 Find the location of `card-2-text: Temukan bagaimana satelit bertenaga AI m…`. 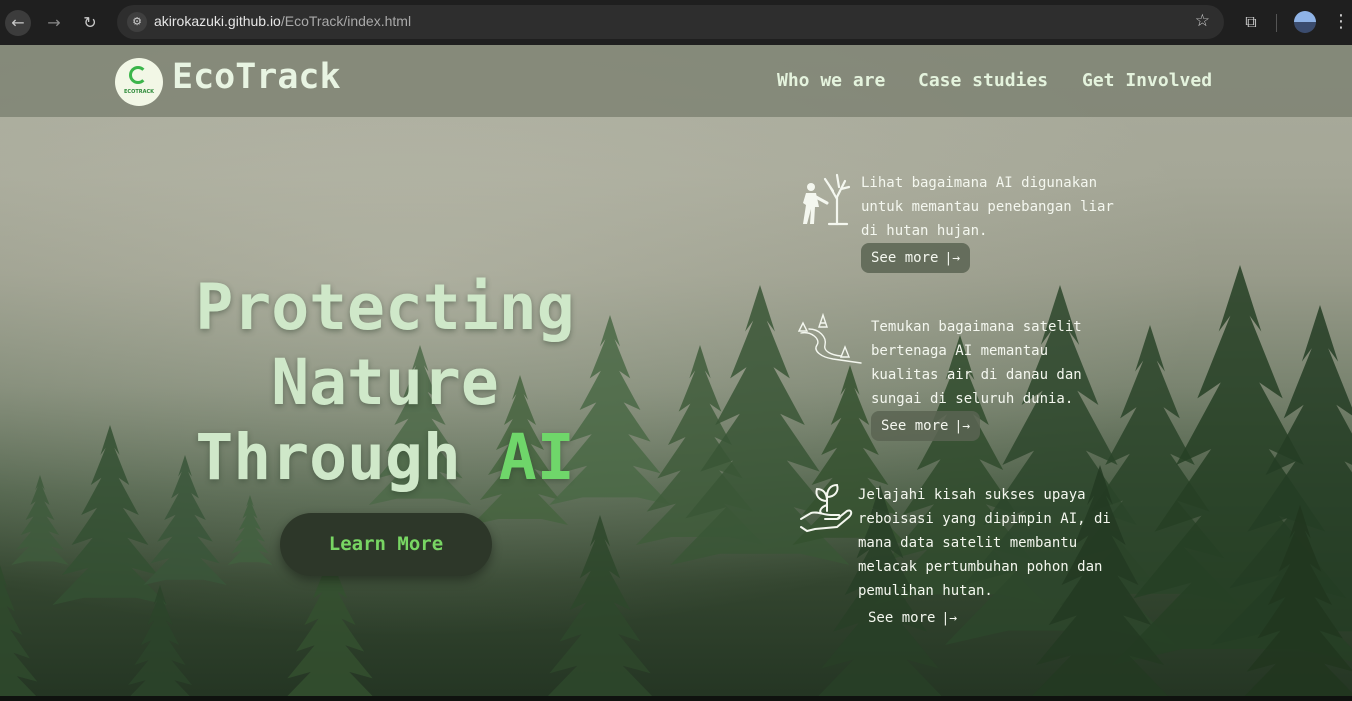

card-2-text: Temukan bagaimana satelit bertenaga AI m… is located at coordinates (976, 363).